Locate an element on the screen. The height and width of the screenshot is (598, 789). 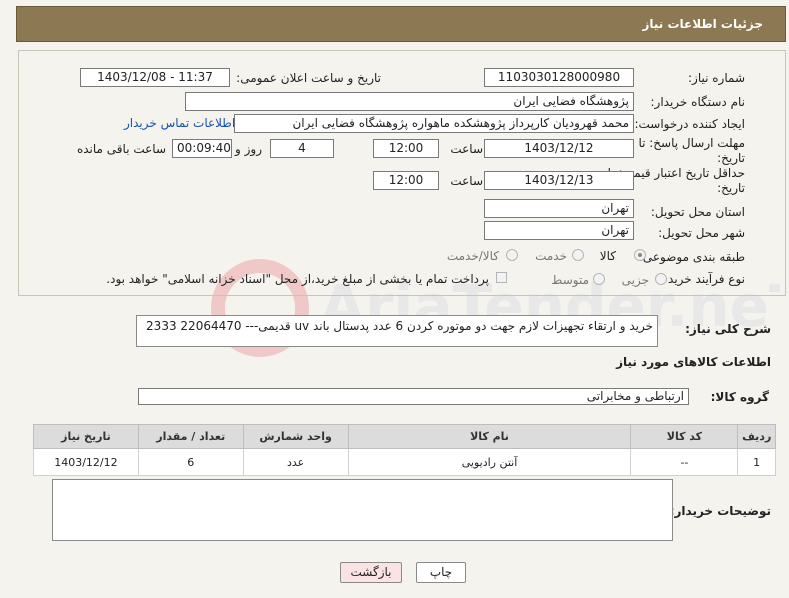
need-number-label: شماره نیاز: is located at coordinates (716, 78).